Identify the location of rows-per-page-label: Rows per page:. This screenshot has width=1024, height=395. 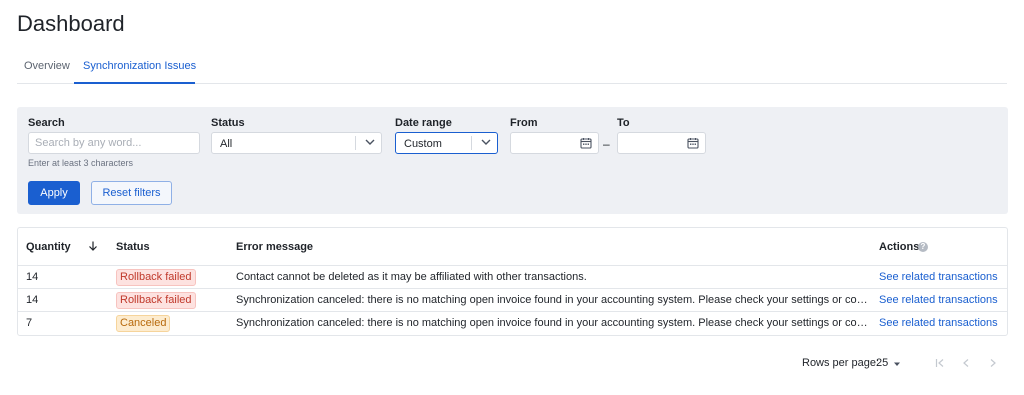
(841, 363).